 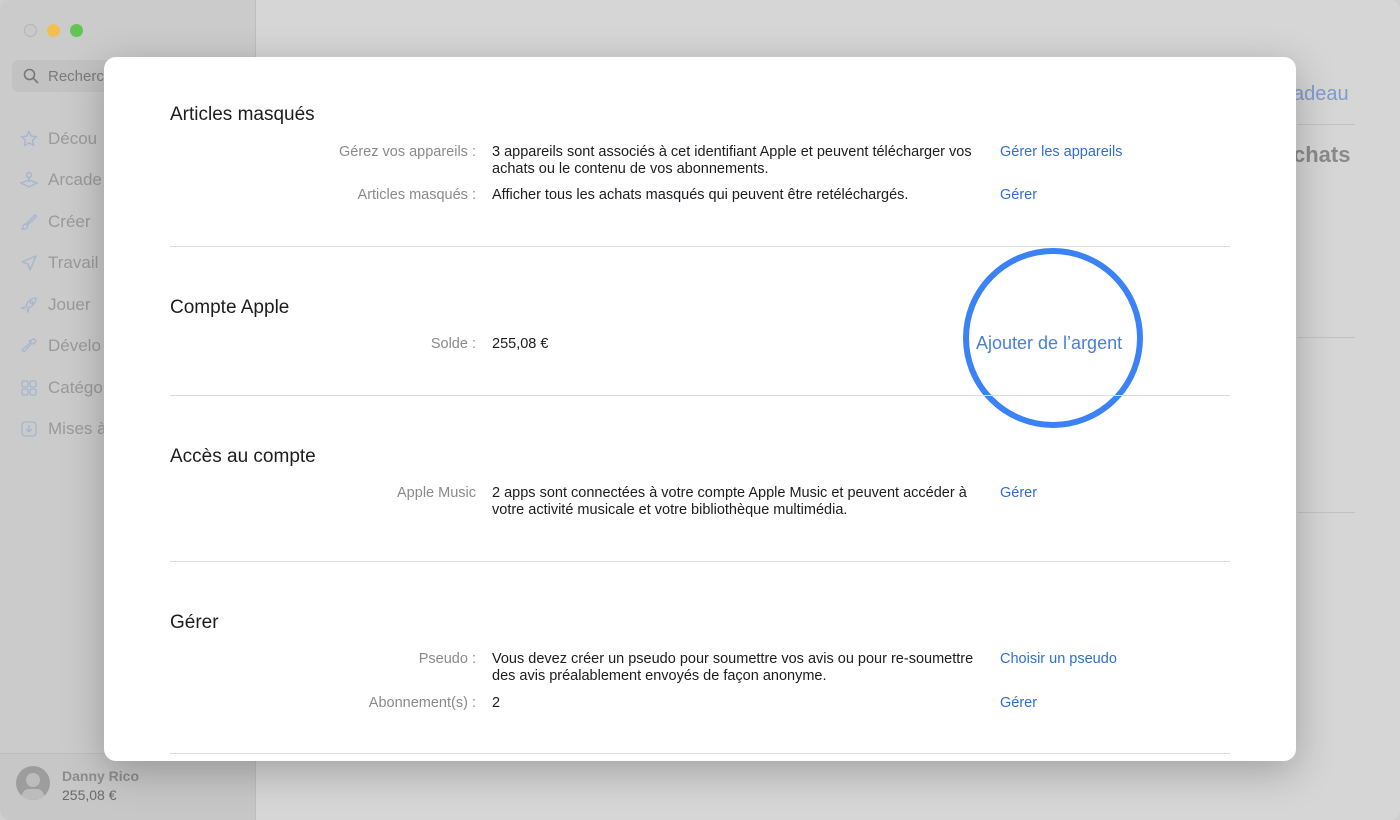 What do you see at coordinates (31, 76) in the screenshot?
I see `search-icon` at bounding box center [31, 76].